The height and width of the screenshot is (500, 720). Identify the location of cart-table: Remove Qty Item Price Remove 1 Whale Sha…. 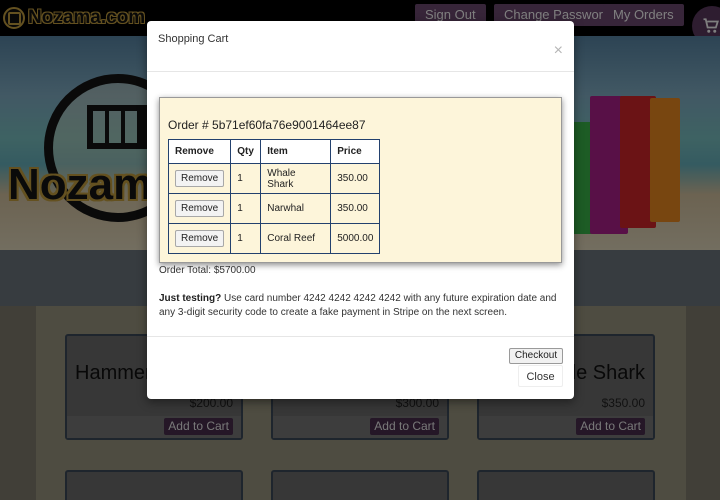
(274, 196).